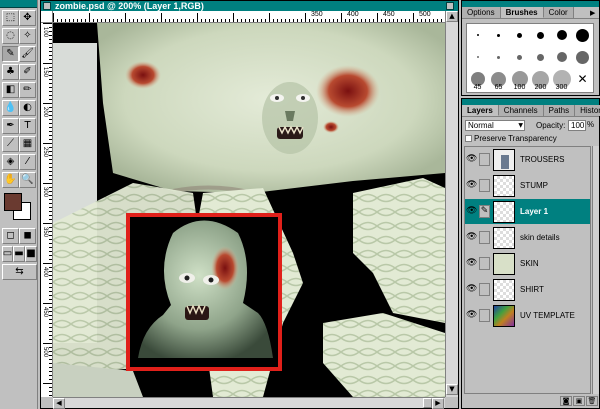 This screenshot has height=409, width=600. Describe the element at coordinates (10, 72) in the screenshot. I see `rubber-stamp-tool-button: ♣` at that location.